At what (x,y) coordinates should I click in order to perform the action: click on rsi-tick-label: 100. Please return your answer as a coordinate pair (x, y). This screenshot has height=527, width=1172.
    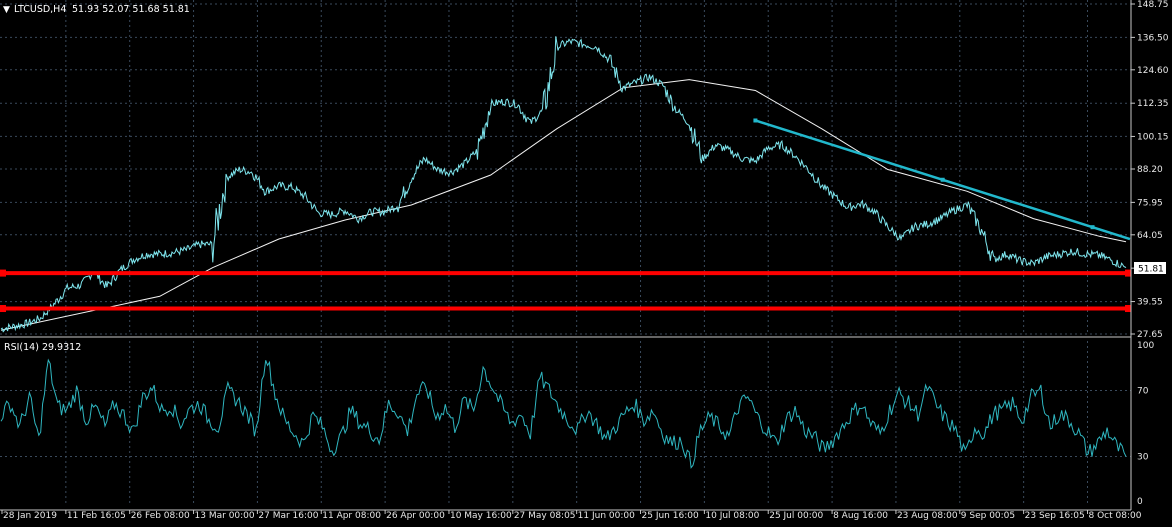
    Looking at the image, I should click on (1145, 346).